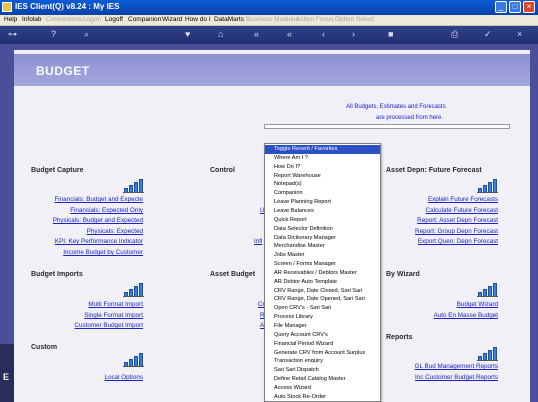 The width and height of the screenshot is (538, 402). Describe the element at coordinates (63, 71) in the screenshot. I see `page-title: BUDGET` at that location.